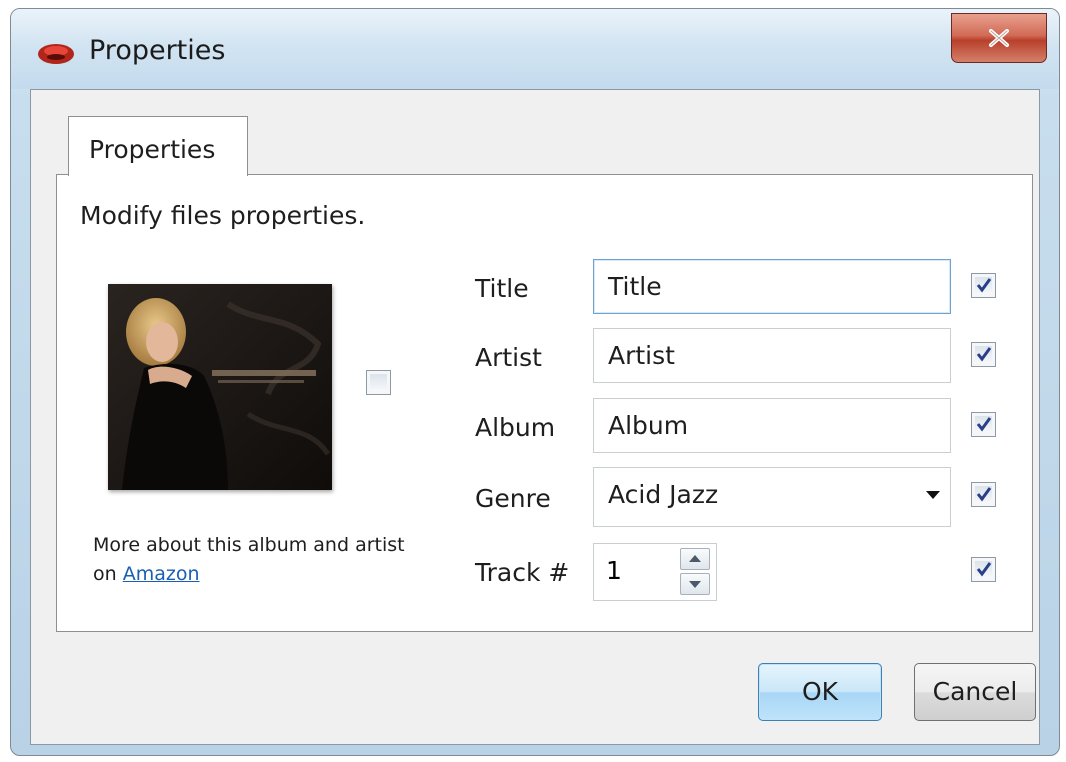  Describe the element at coordinates (56, 54) in the screenshot. I see `app-logo-icon` at that location.